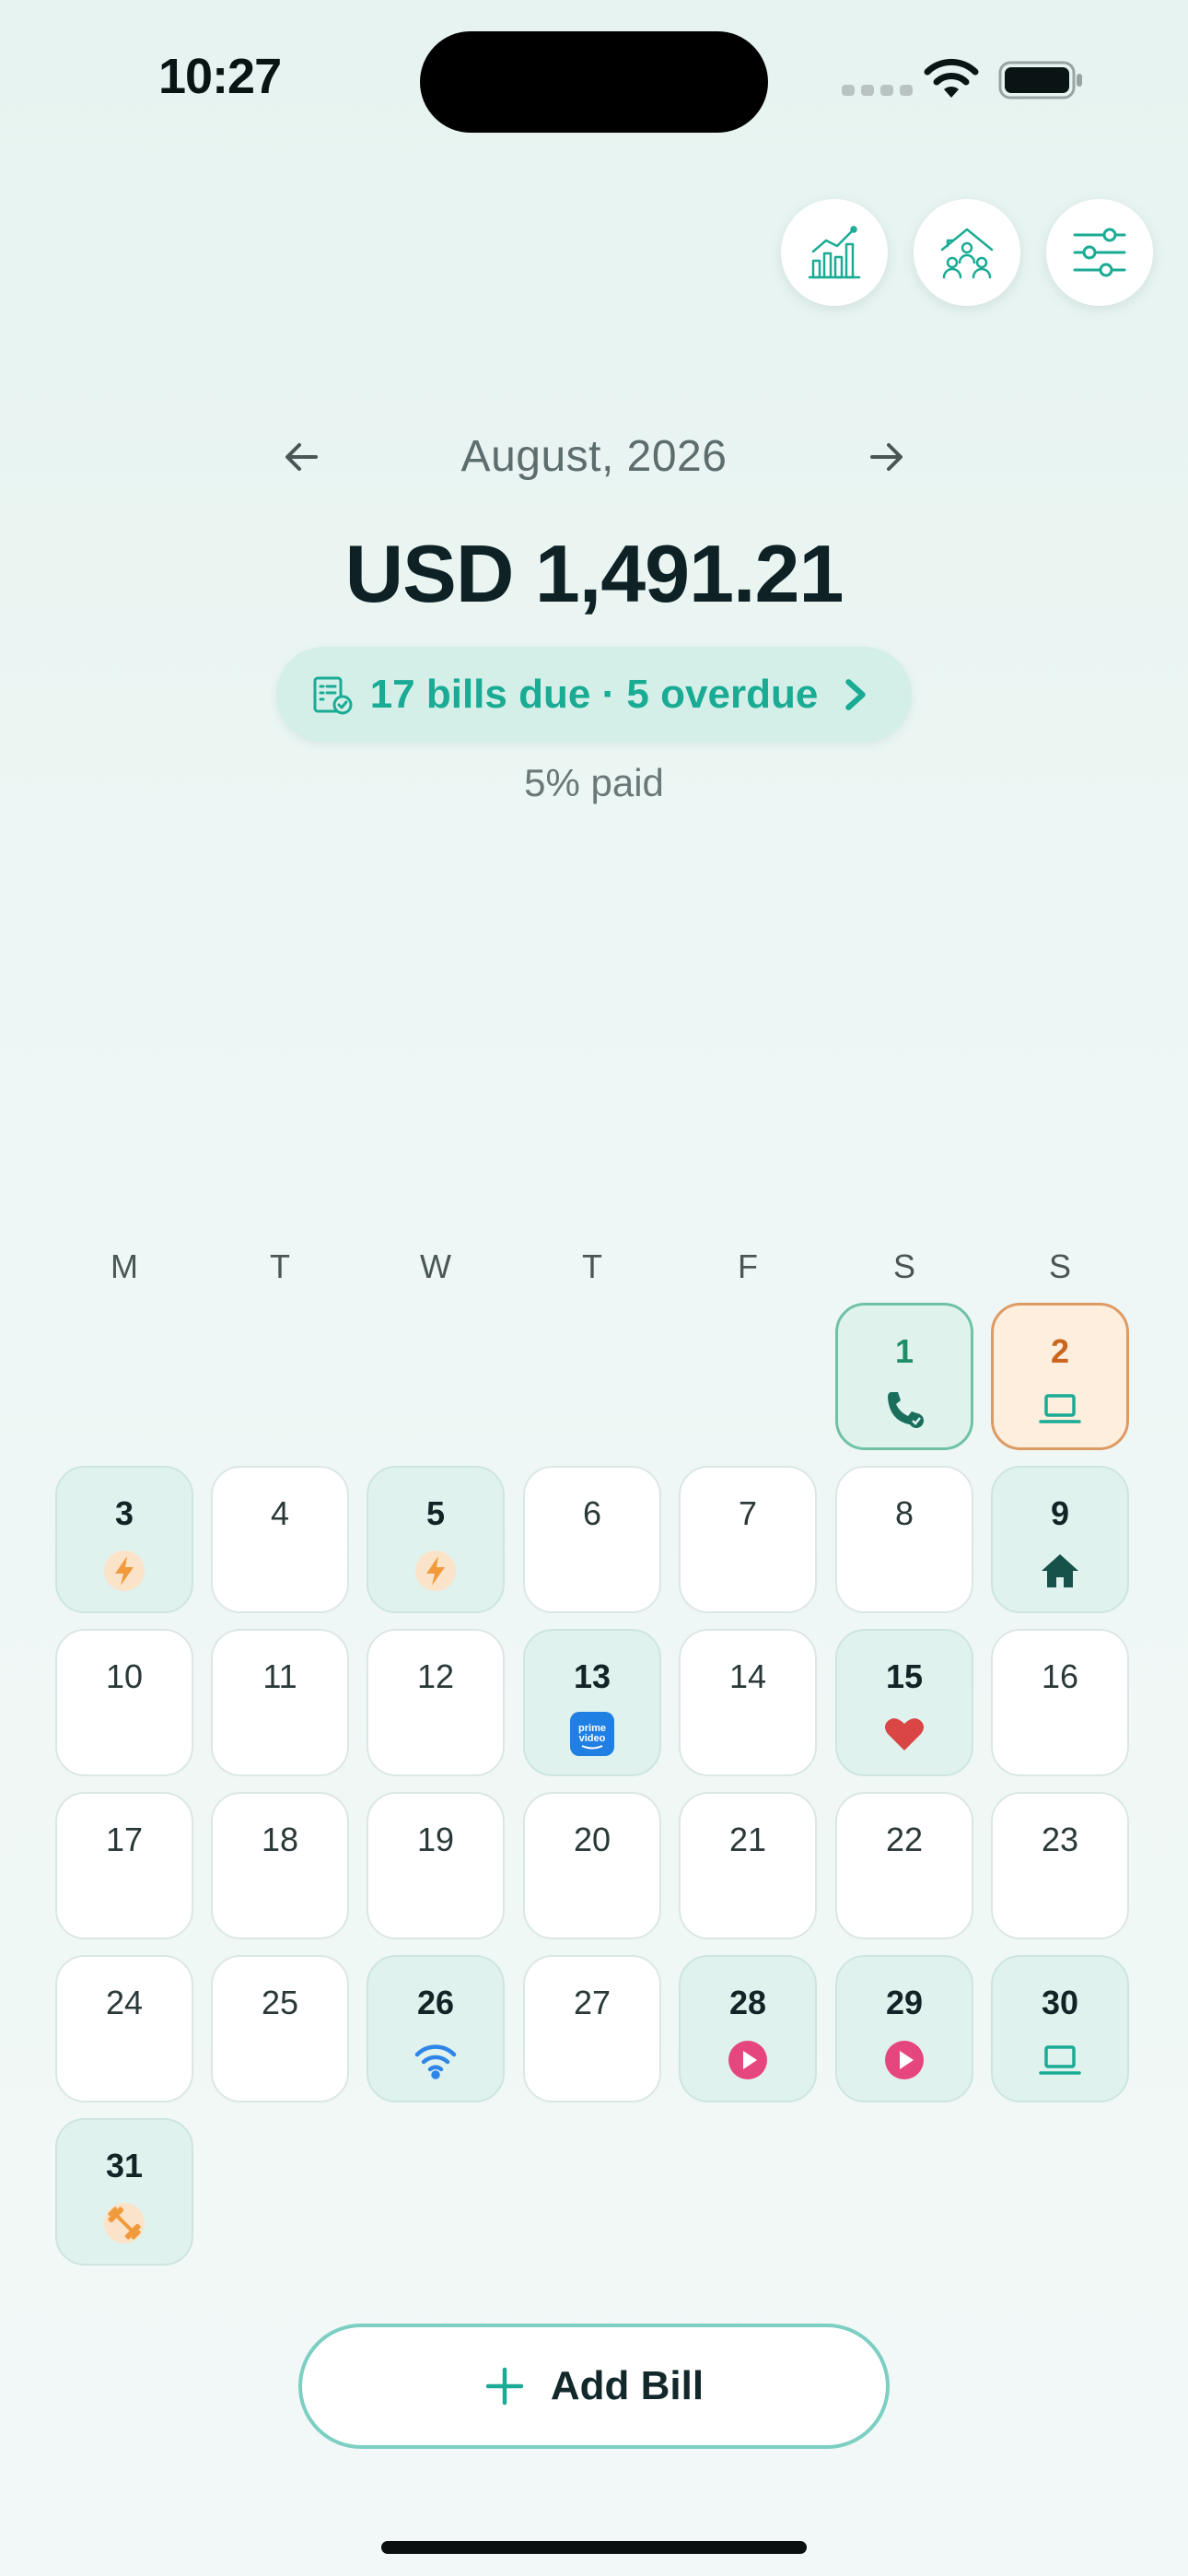 Image resolution: width=1188 pixels, height=2576 pixels. What do you see at coordinates (748, 1266) in the screenshot?
I see `weekday-label: F` at bounding box center [748, 1266].